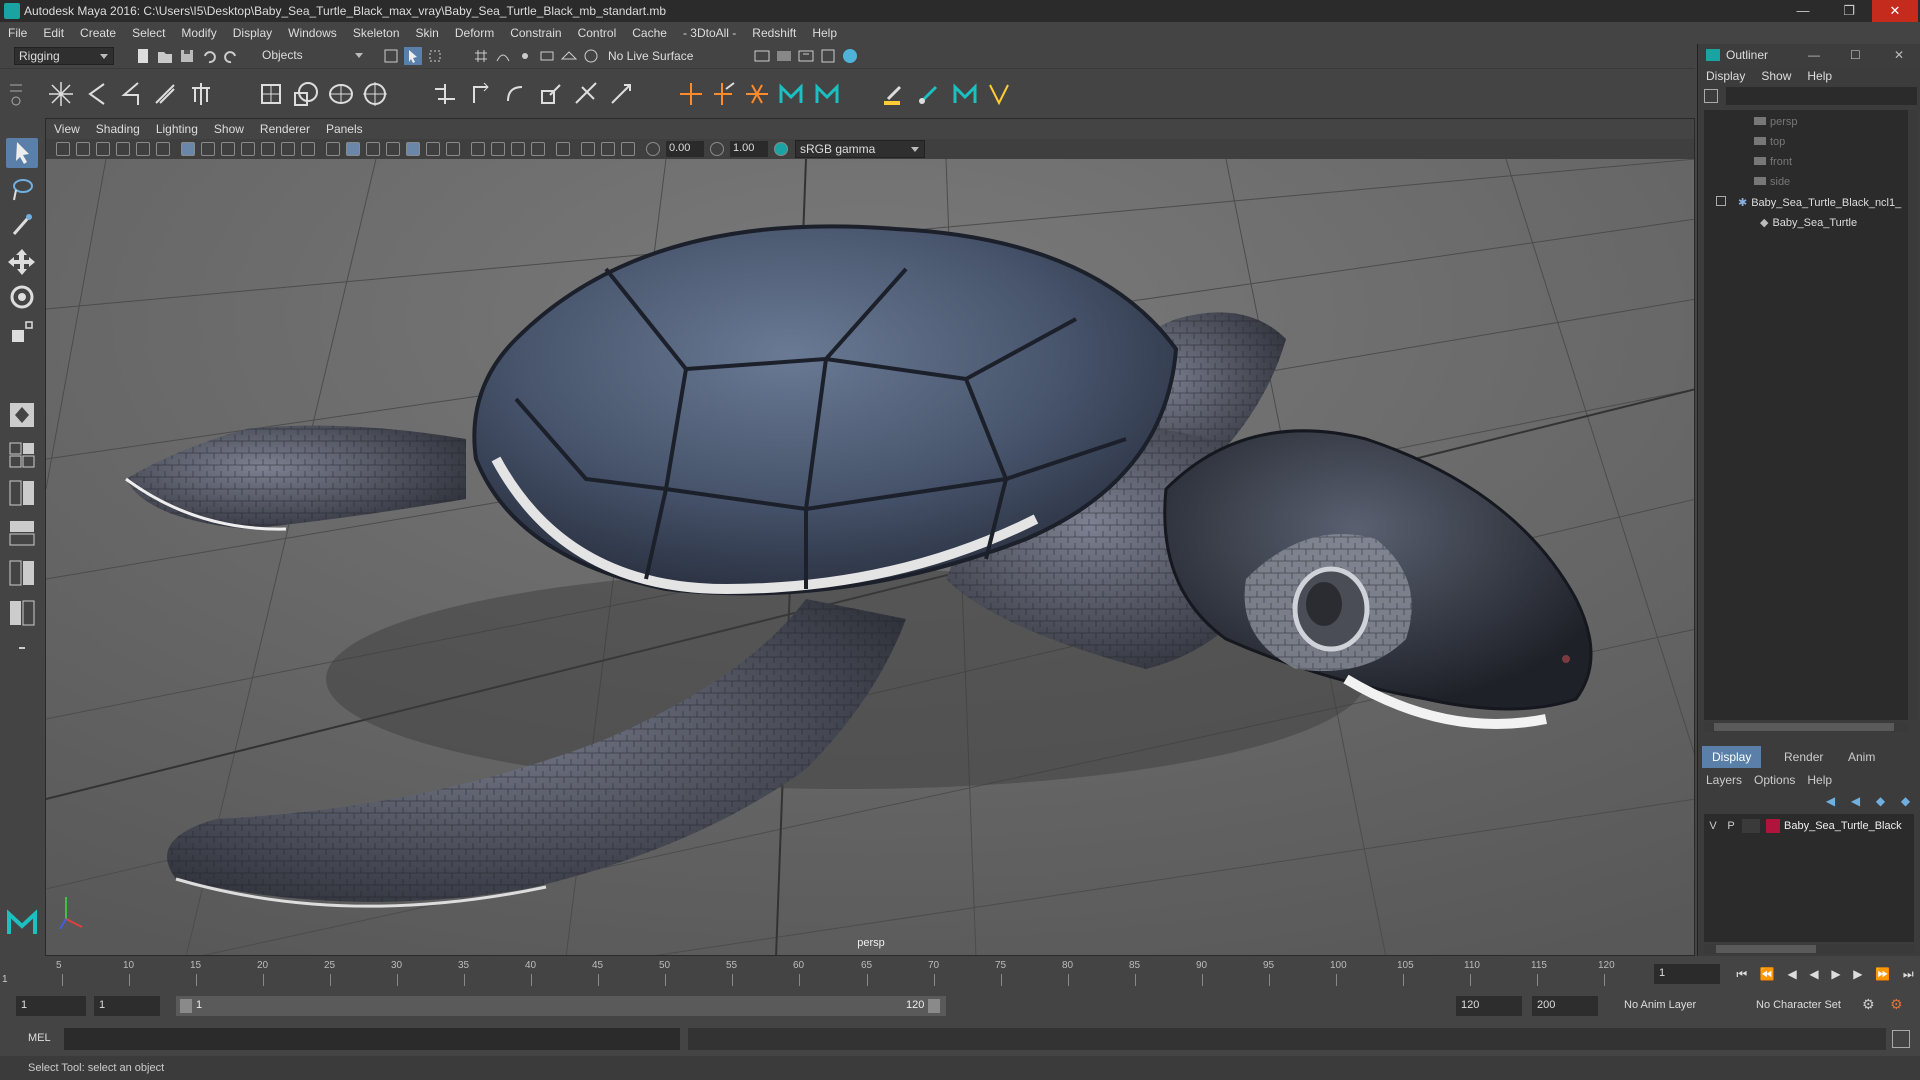  Describe the element at coordinates (481, 56) in the screenshot. I see `snap-grid-icon` at that location.